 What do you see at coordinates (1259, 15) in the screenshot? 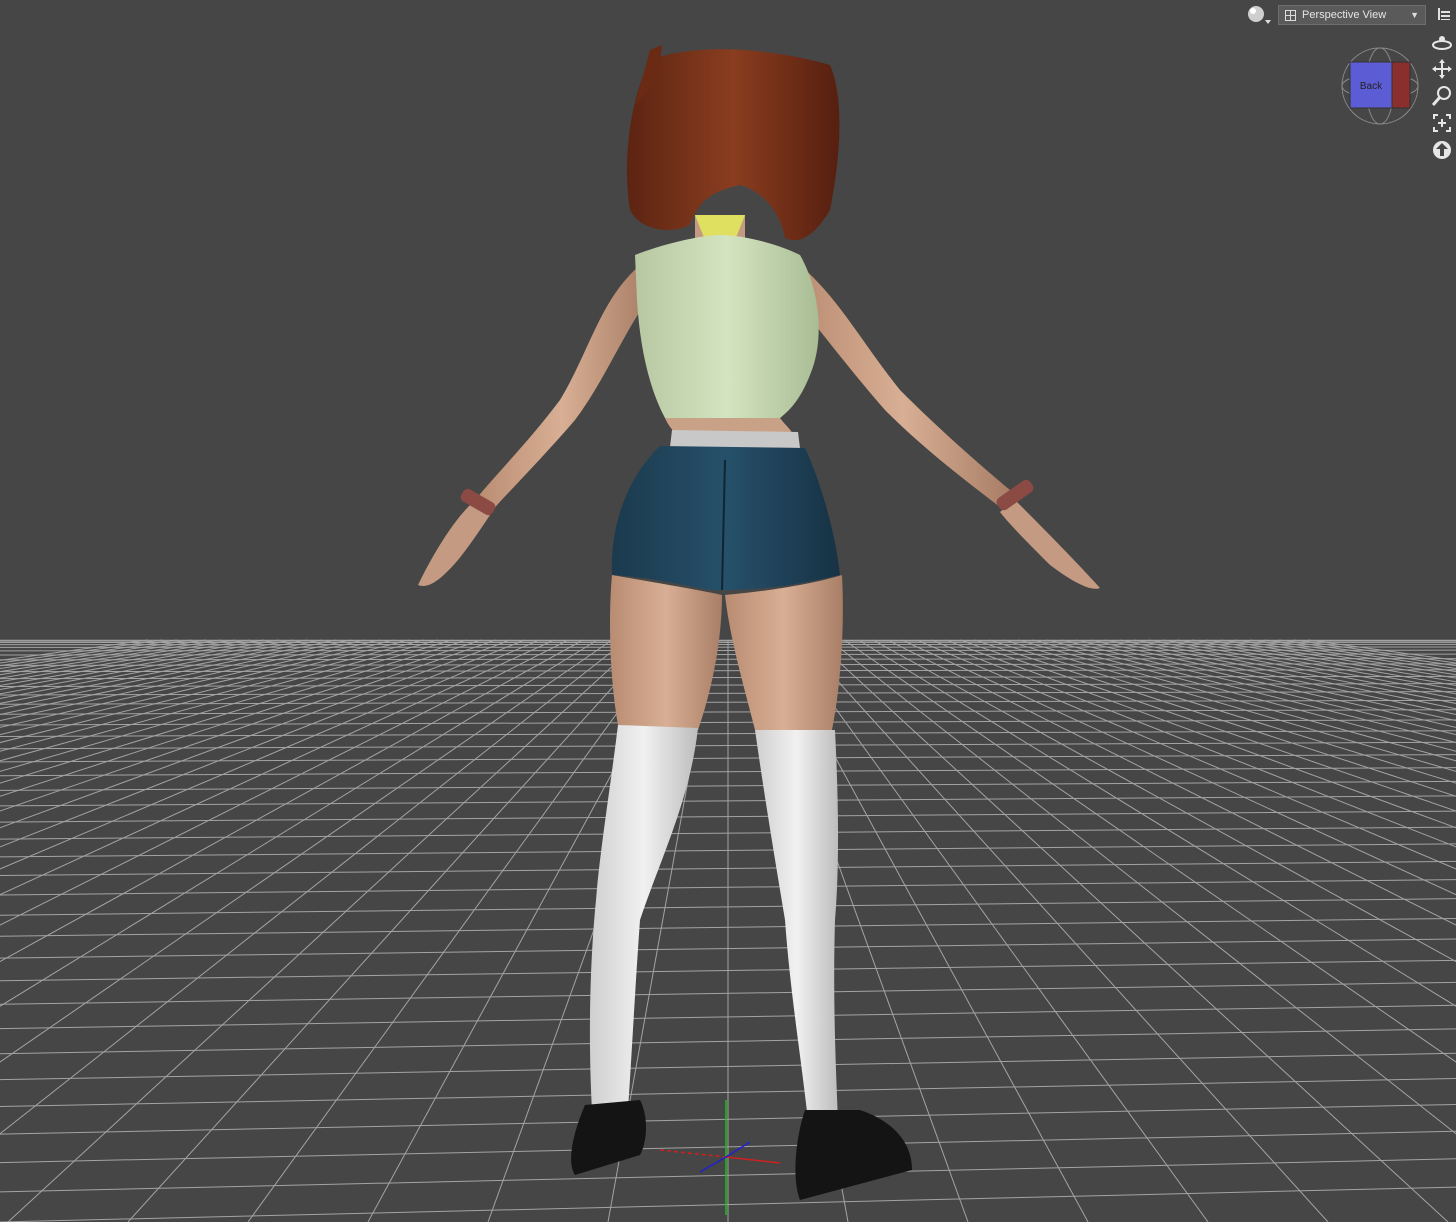
I see `sphere-render-icon` at bounding box center [1259, 15].